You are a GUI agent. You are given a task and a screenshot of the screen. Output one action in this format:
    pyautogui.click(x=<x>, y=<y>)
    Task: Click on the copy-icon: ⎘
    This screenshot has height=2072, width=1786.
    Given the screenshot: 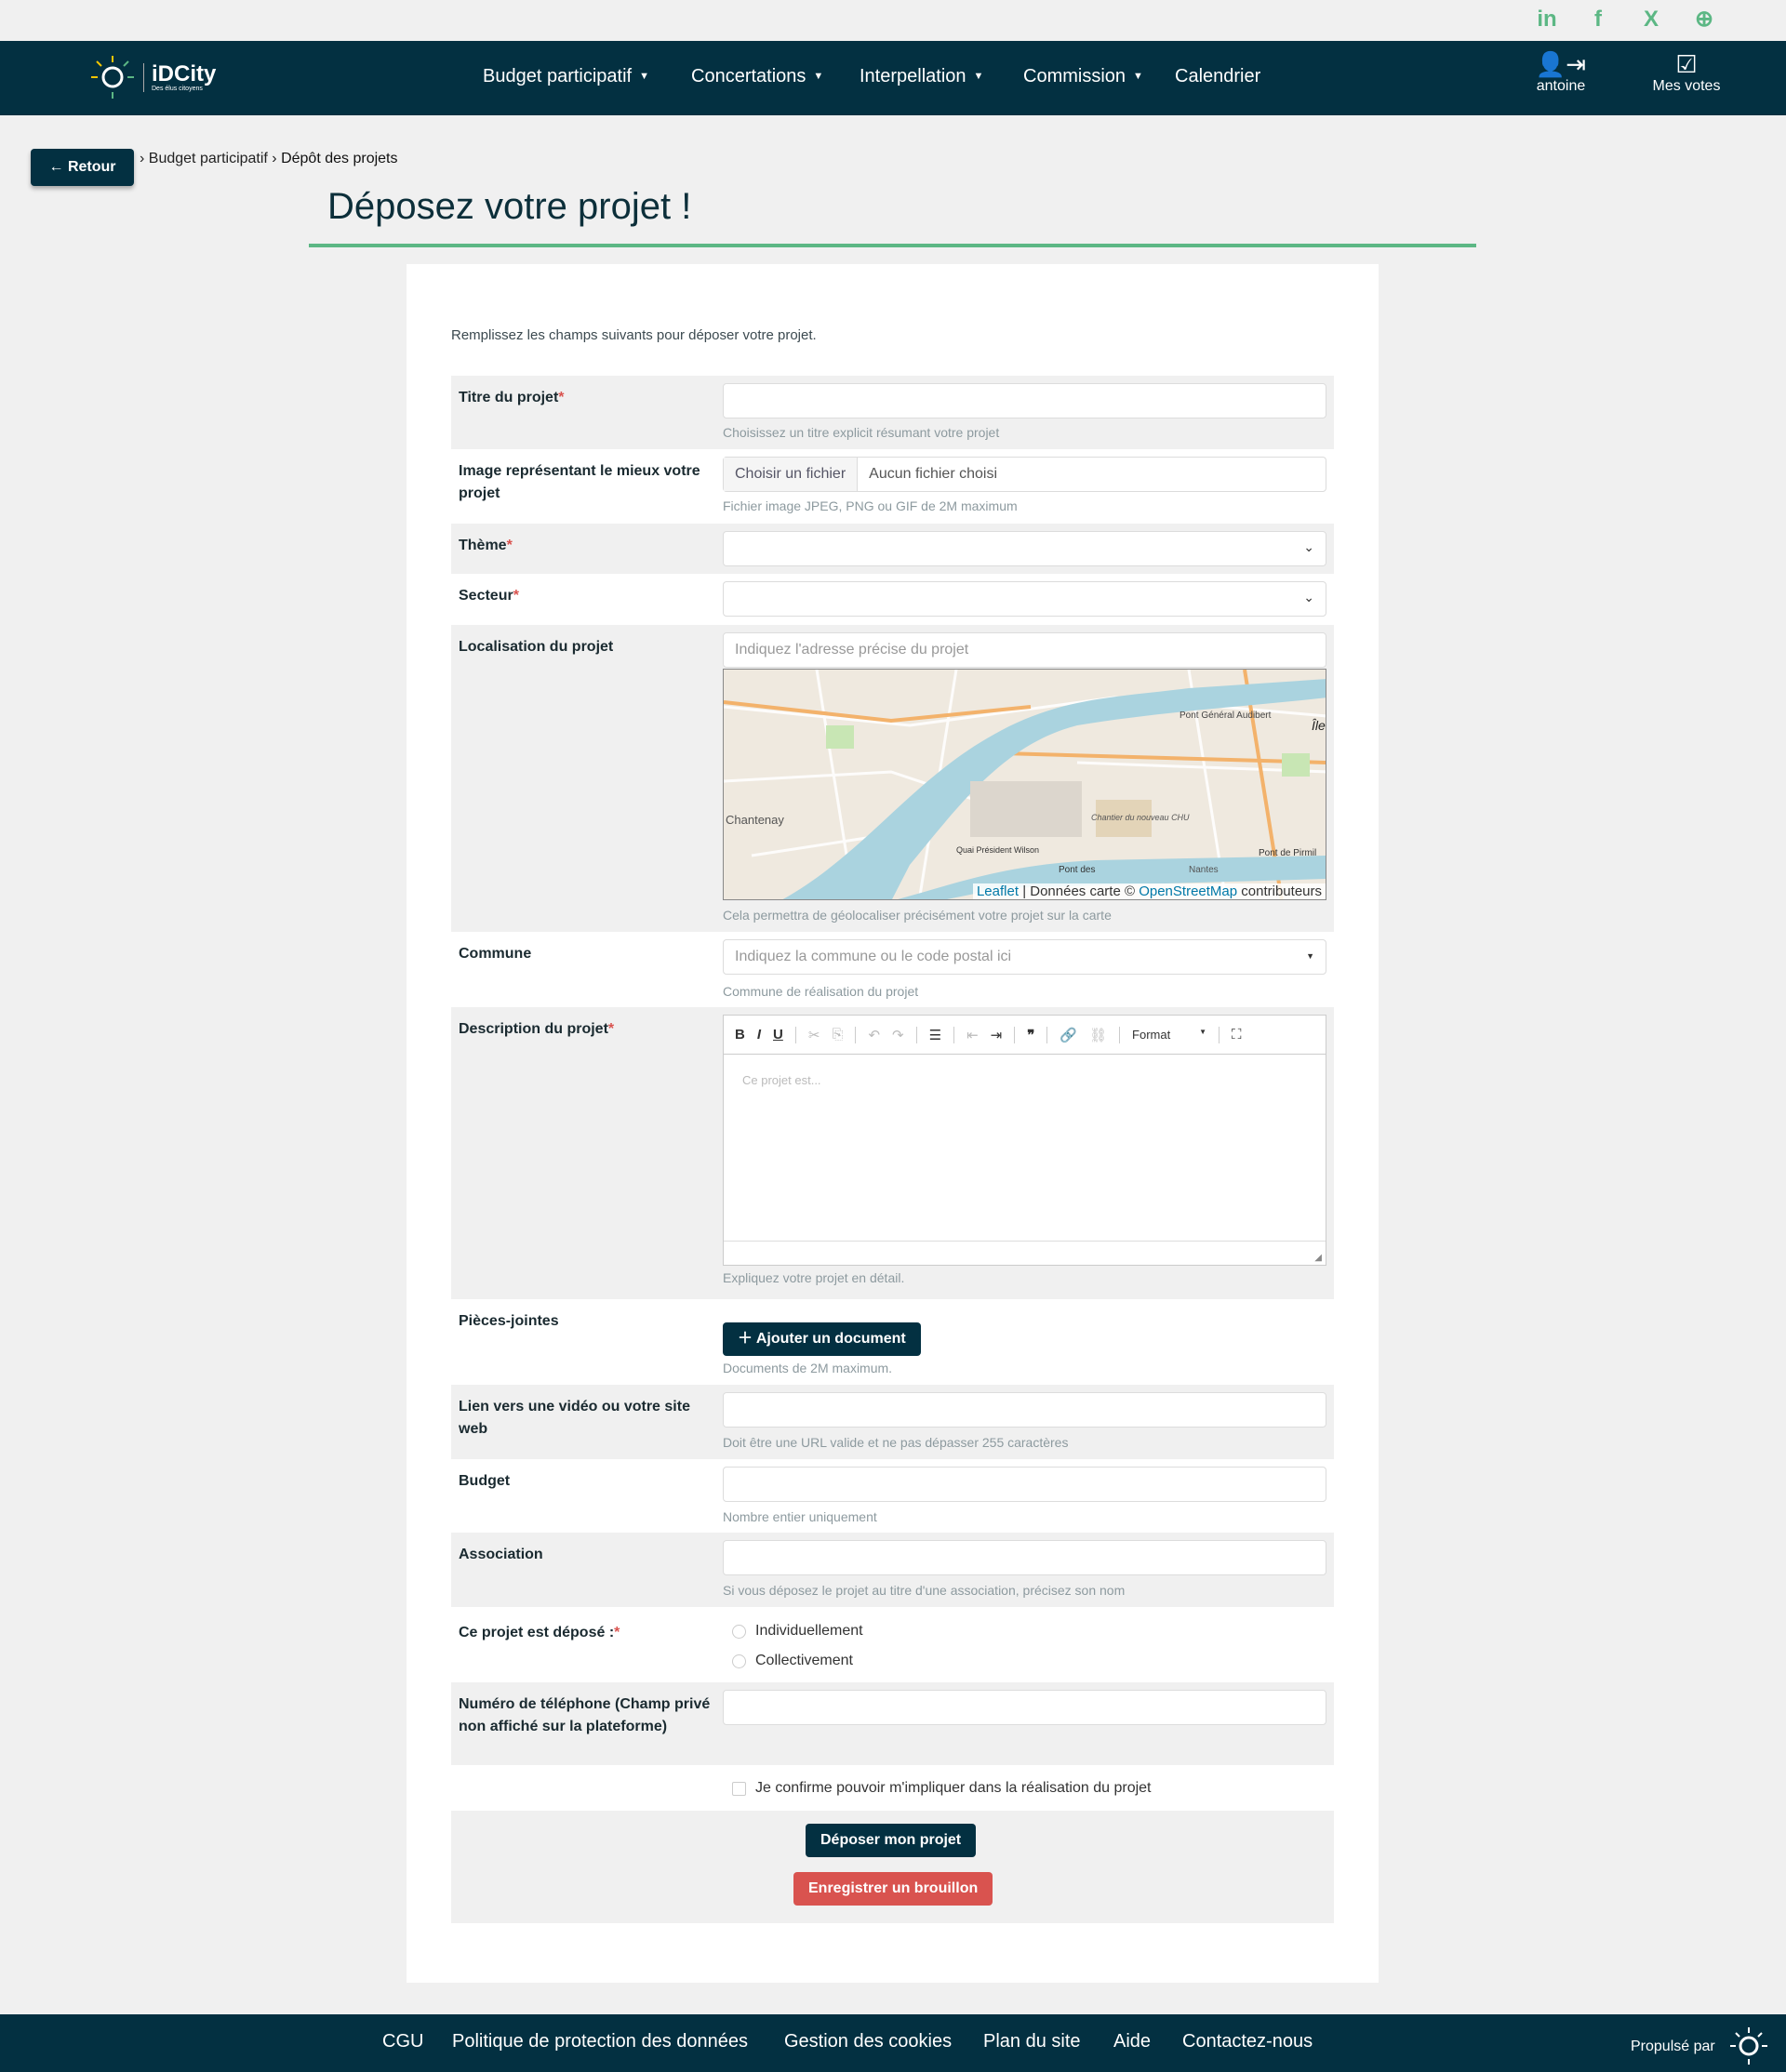 What is the action you would take?
    pyautogui.click(x=837, y=1035)
    